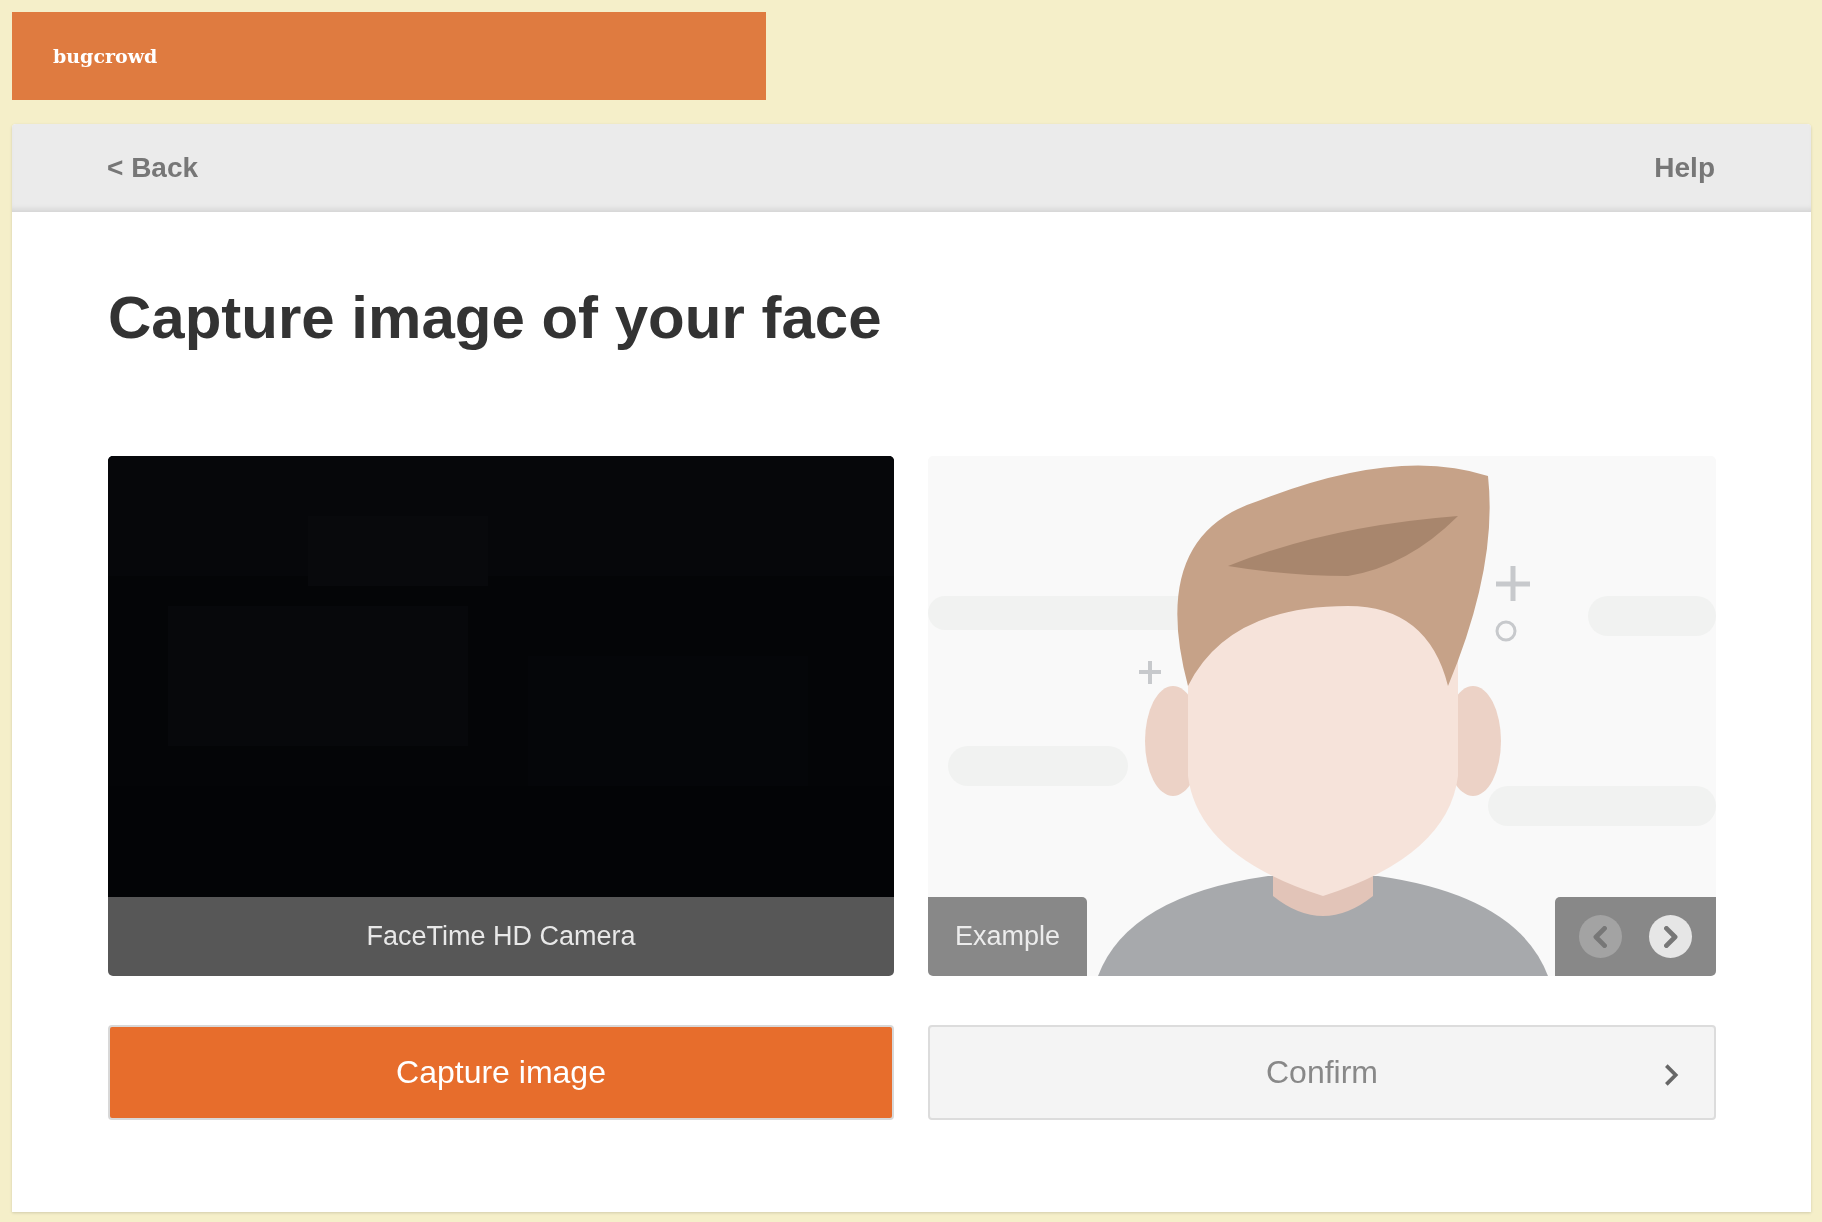  I want to click on page-title: Capture image of your face, so click(495, 318).